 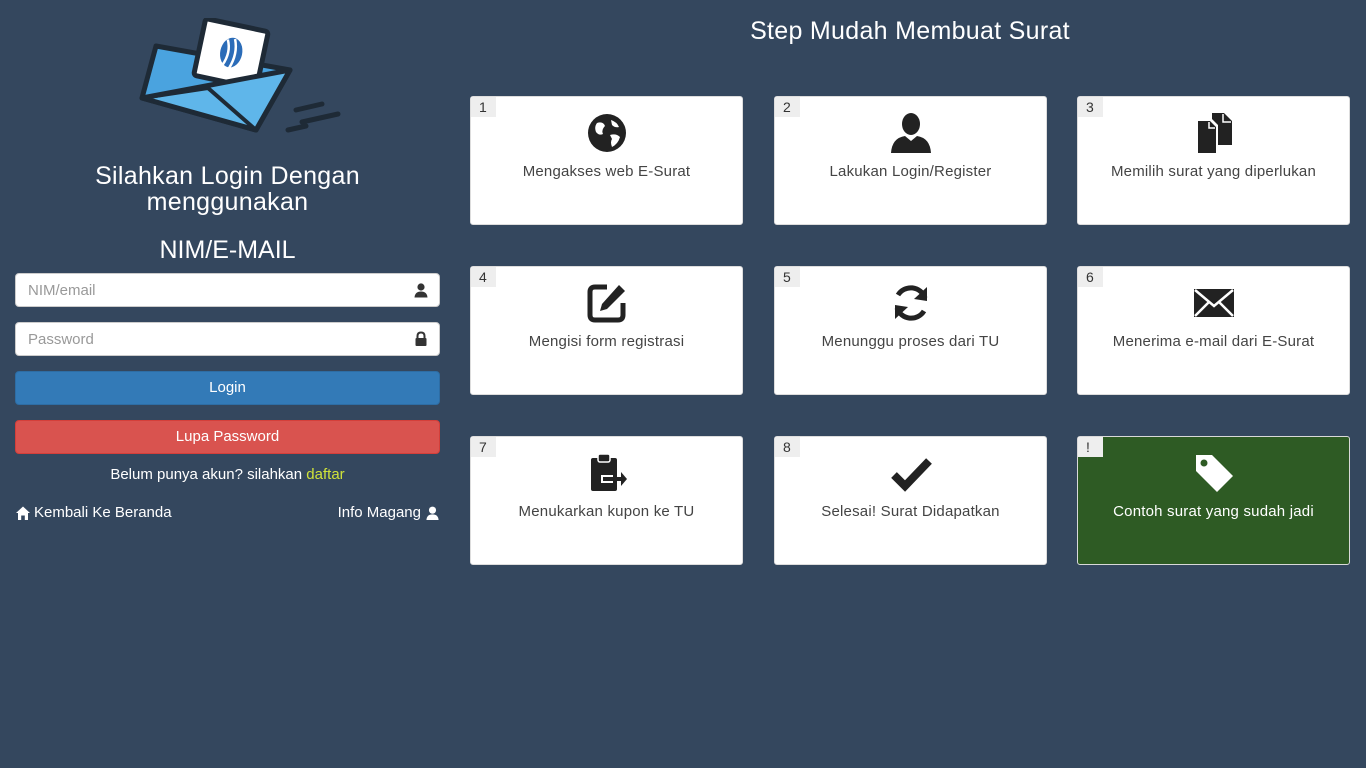 What do you see at coordinates (227, 250) in the screenshot?
I see `login-subtitle: NIM/E-MAIL` at bounding box center [227, 250].